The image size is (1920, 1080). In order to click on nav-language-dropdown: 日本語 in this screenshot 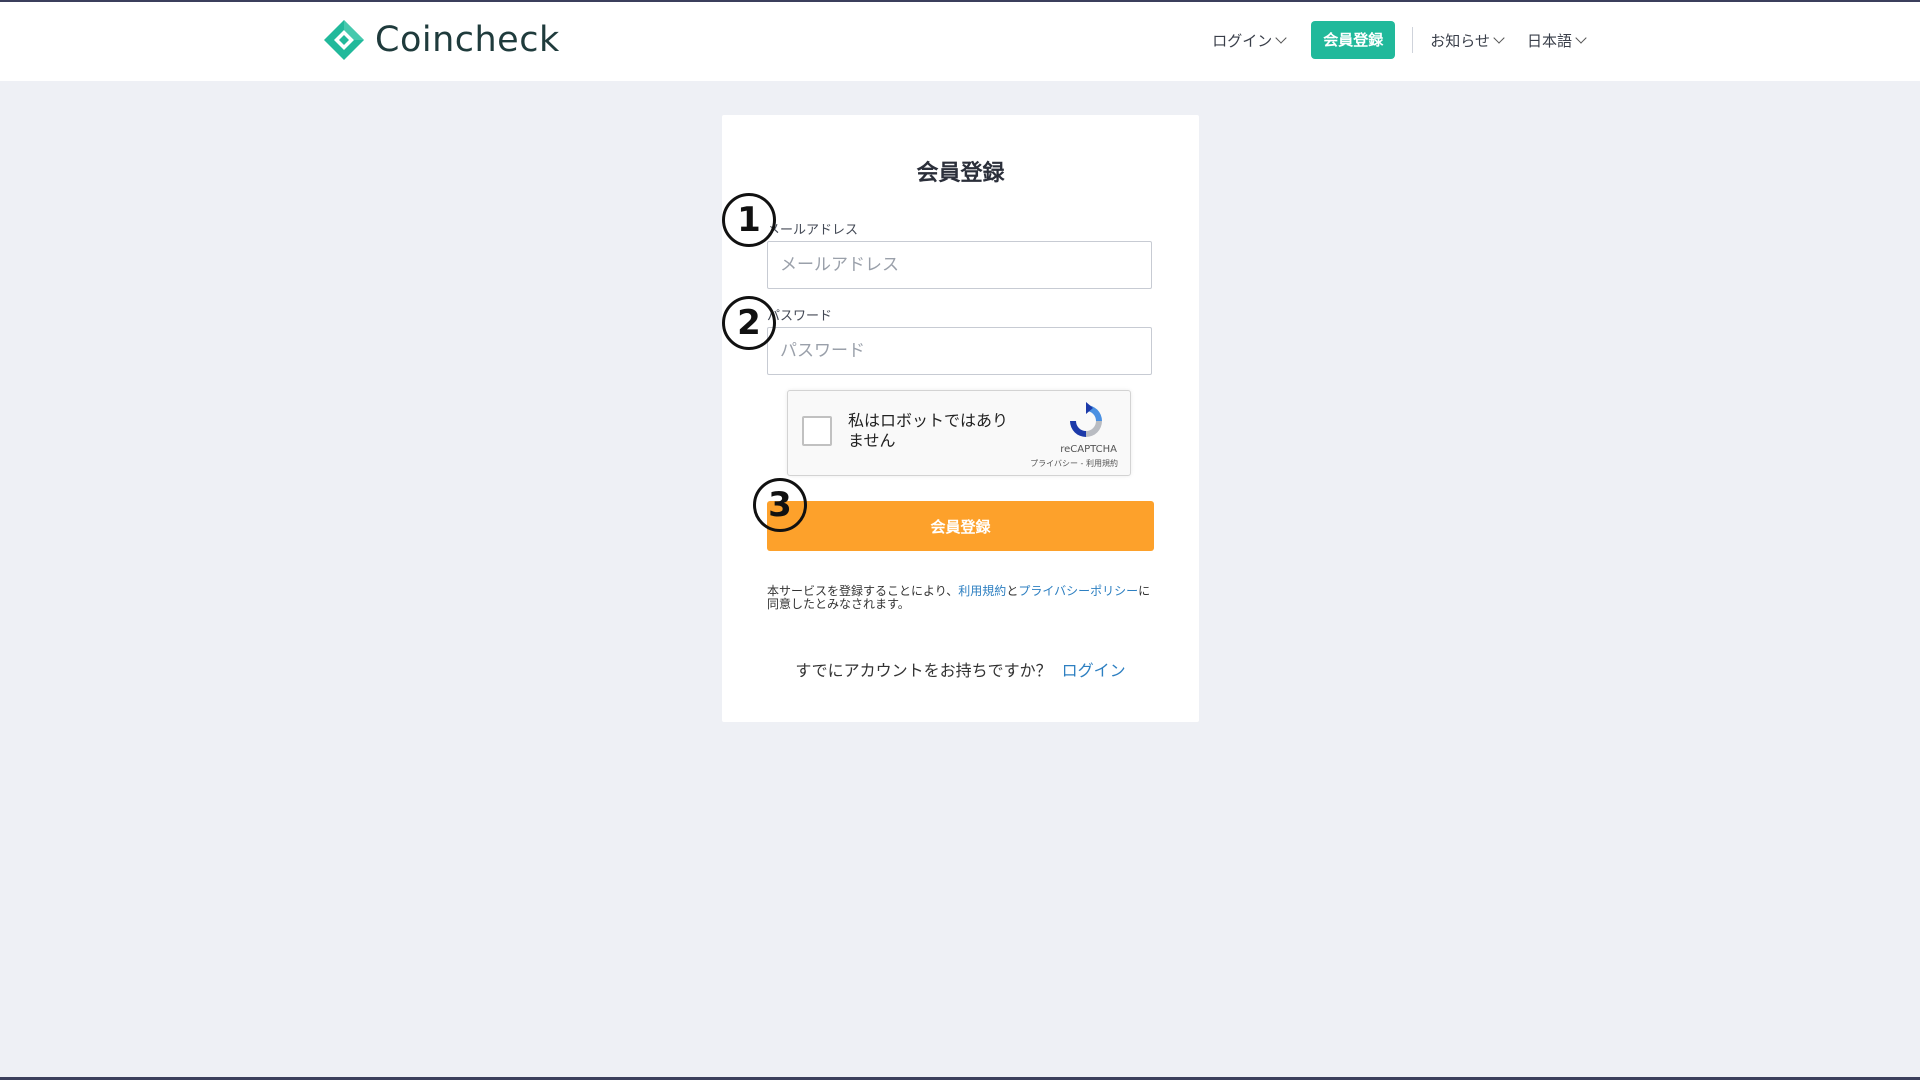, I will do `click(1556, 40)`.